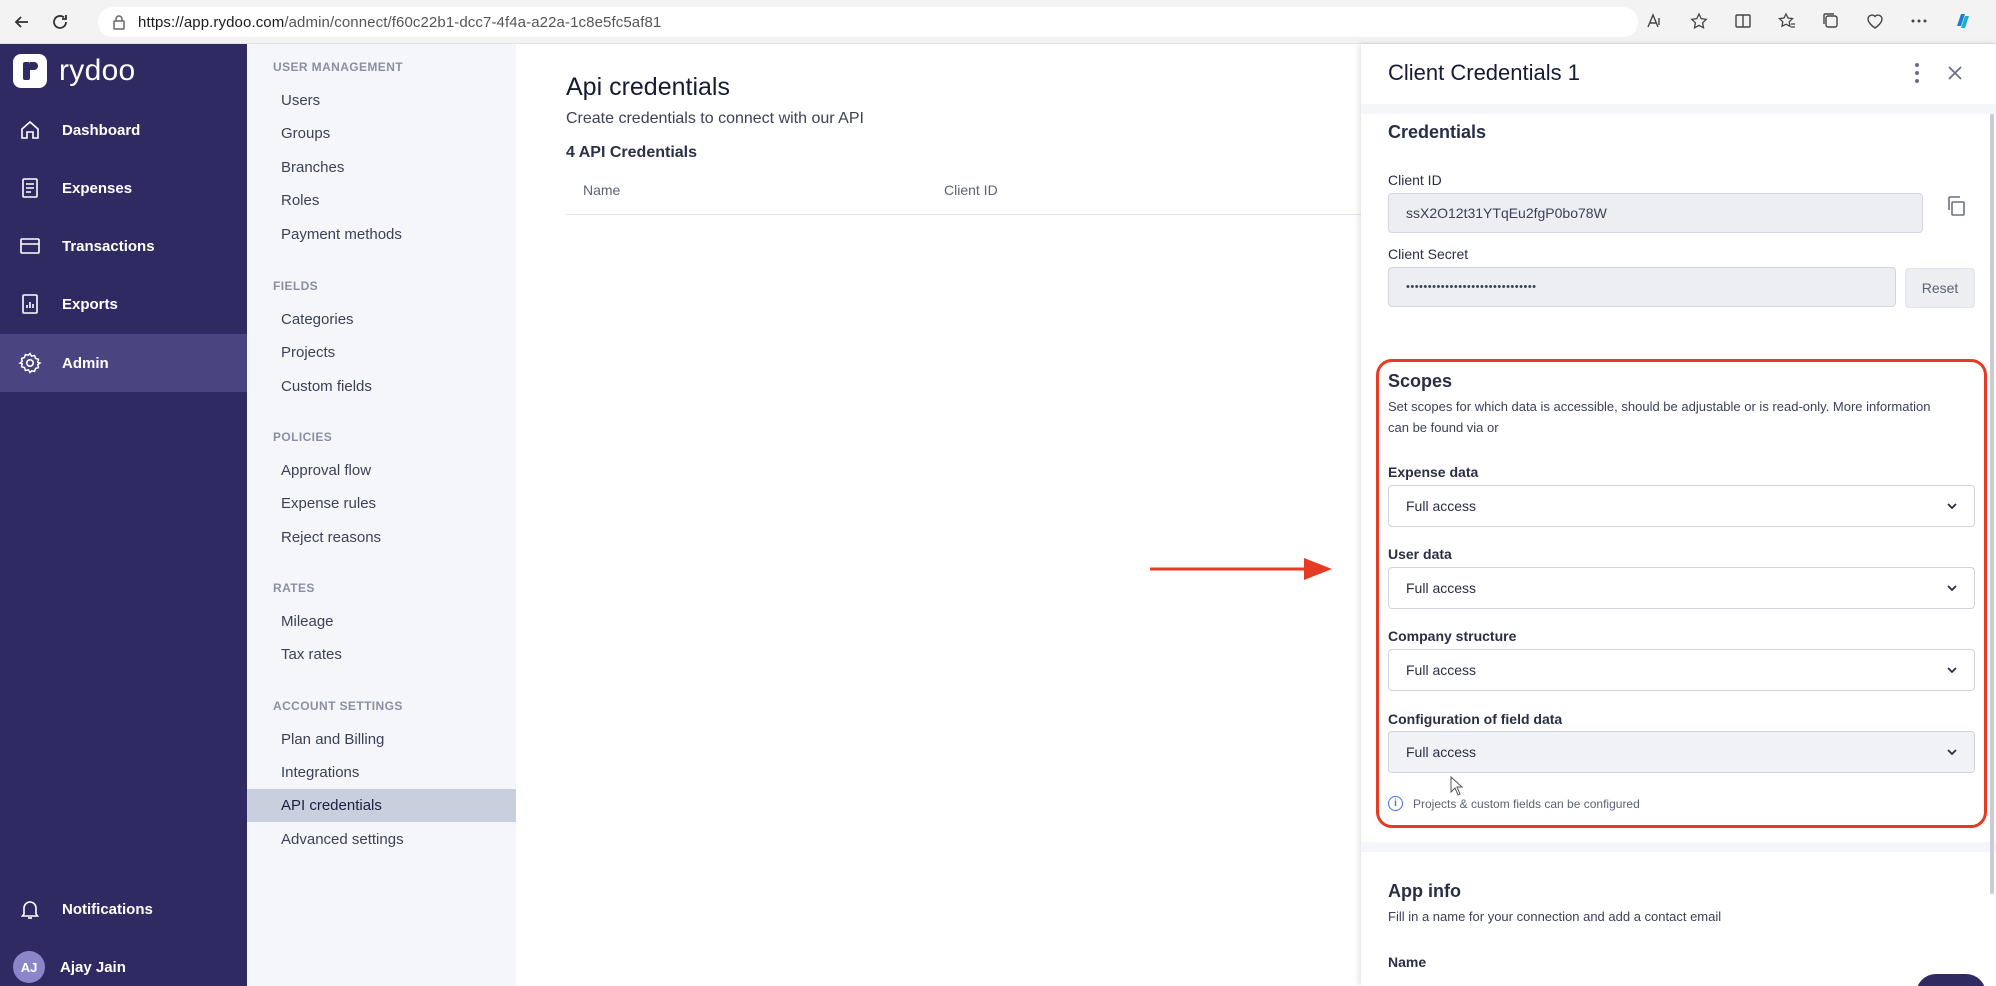 The height and width of the screenshot is (986, 1996). I want to click on sidebar-item-dashboard: Dashboard, so click(123, 130).